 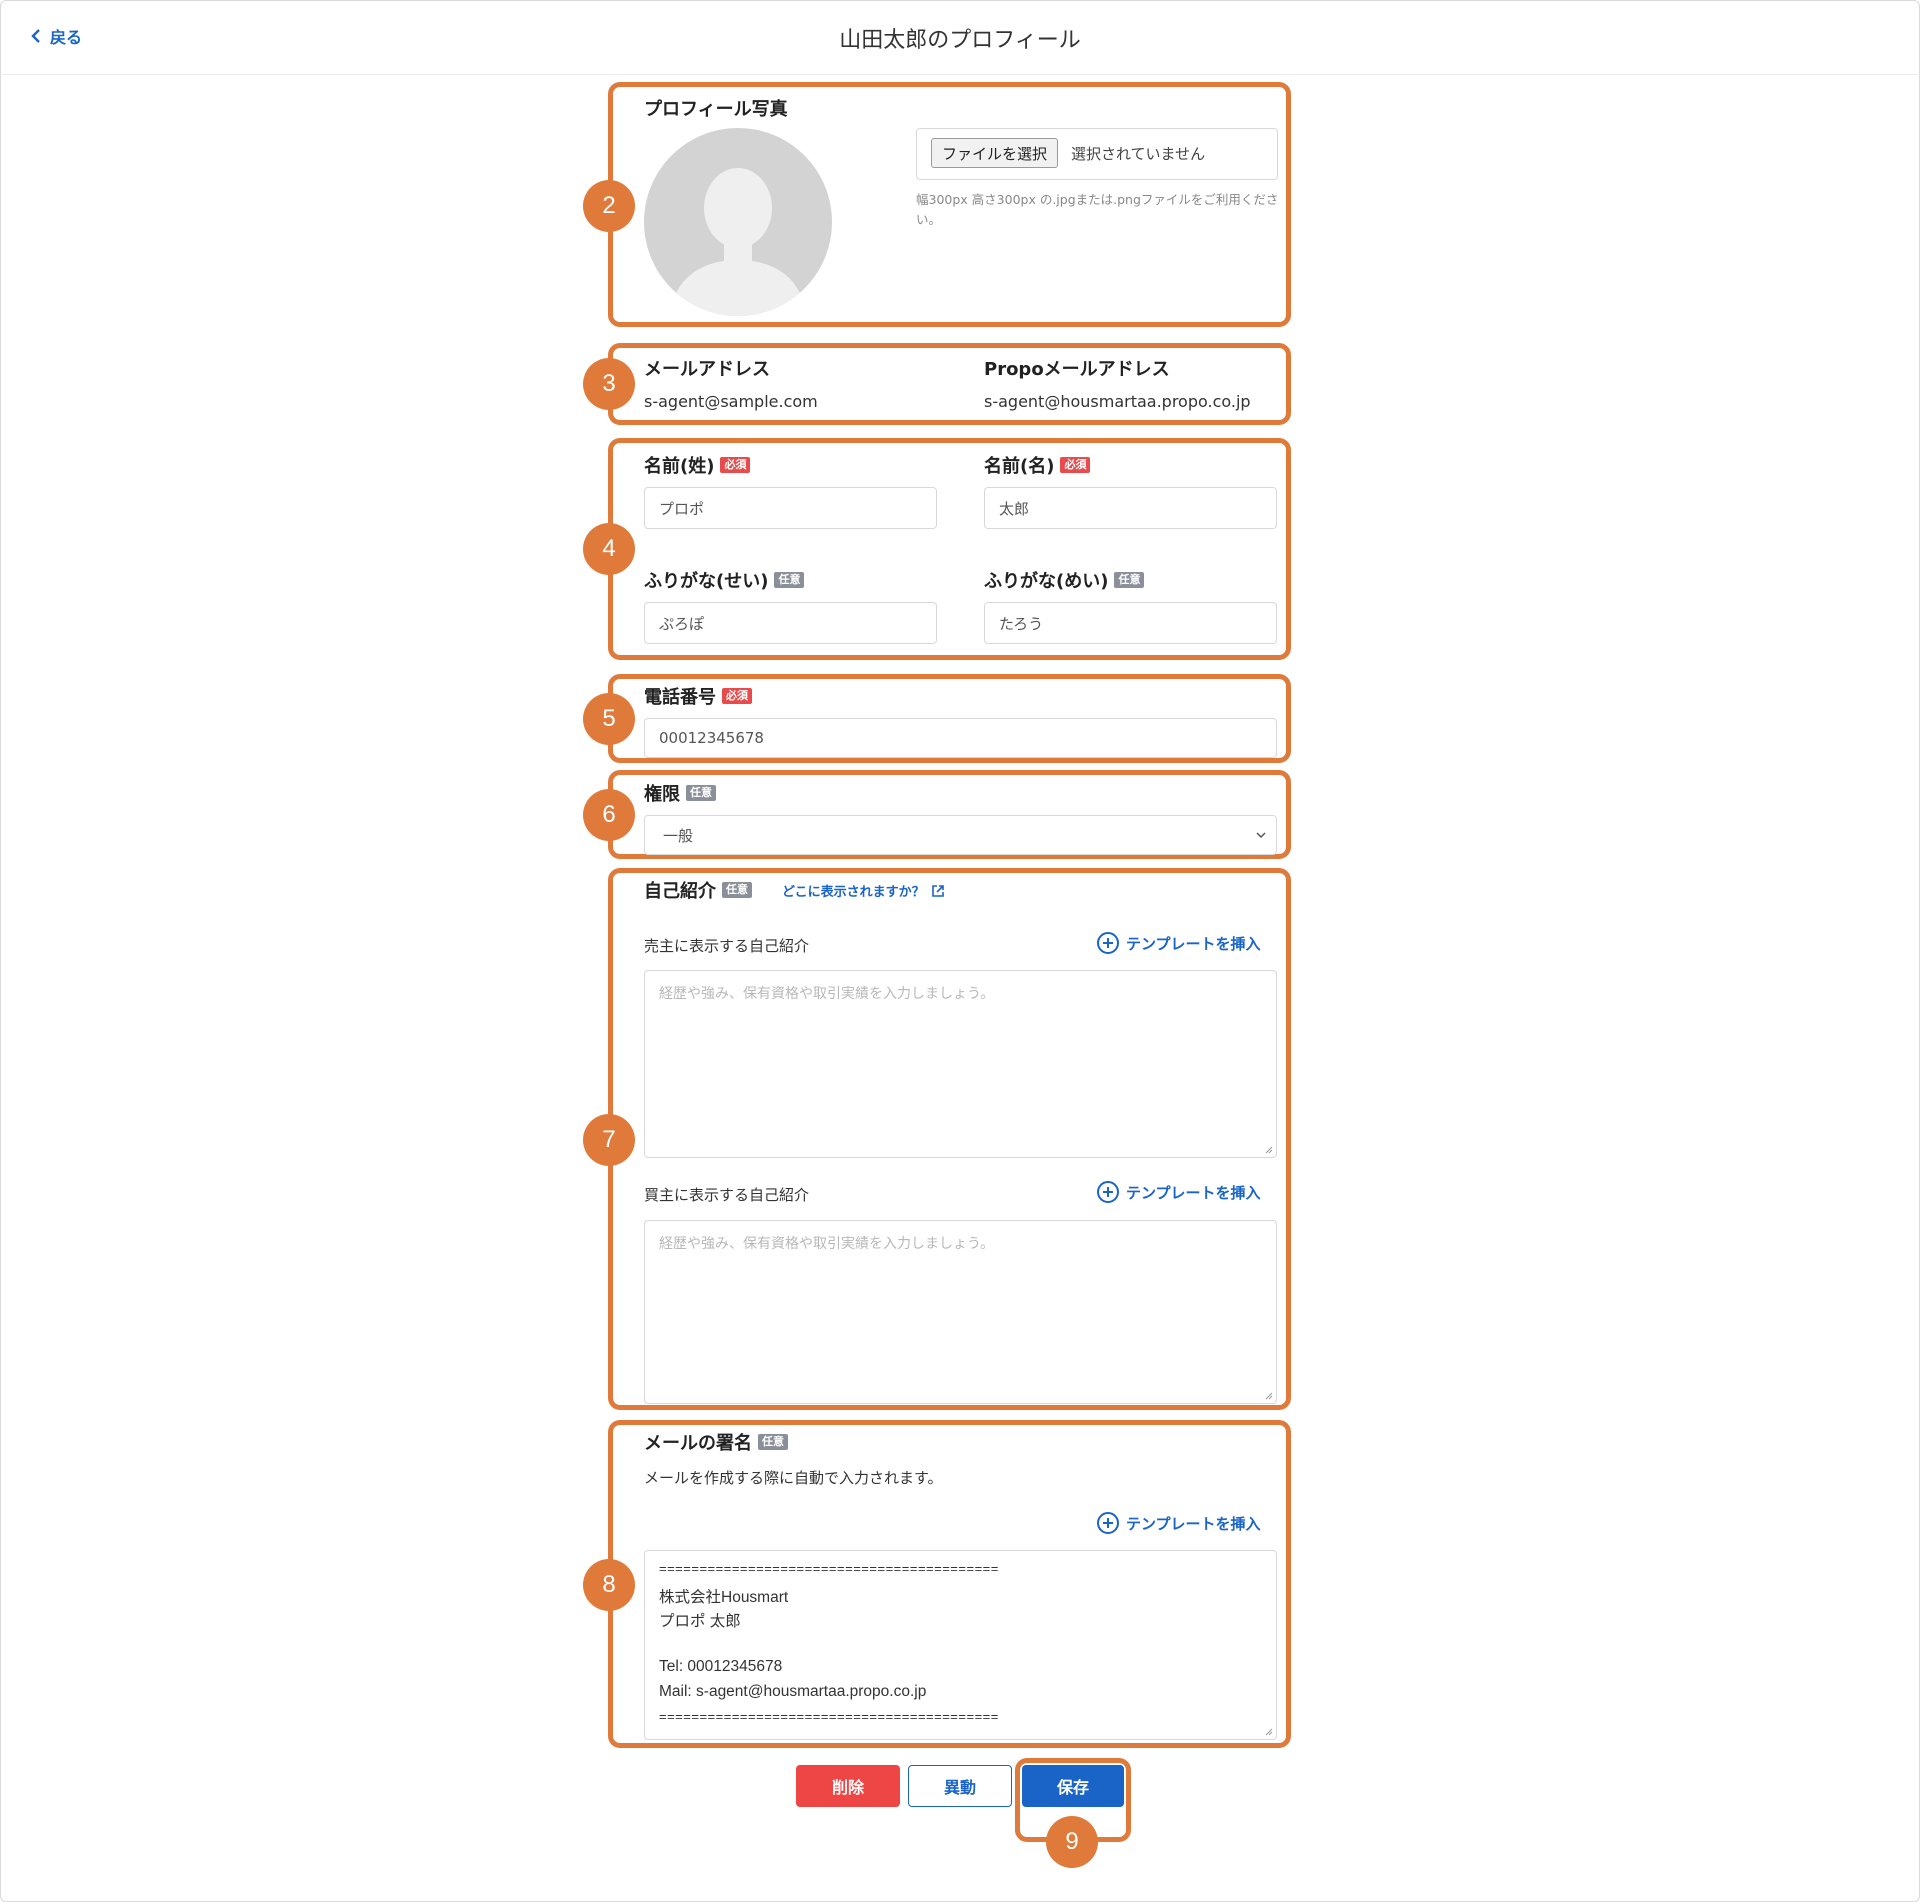 What do you see at coordinates (609, 549) in the screenshot?
I see `annotation-marker-4: 4` at bounding box center [609, 549].